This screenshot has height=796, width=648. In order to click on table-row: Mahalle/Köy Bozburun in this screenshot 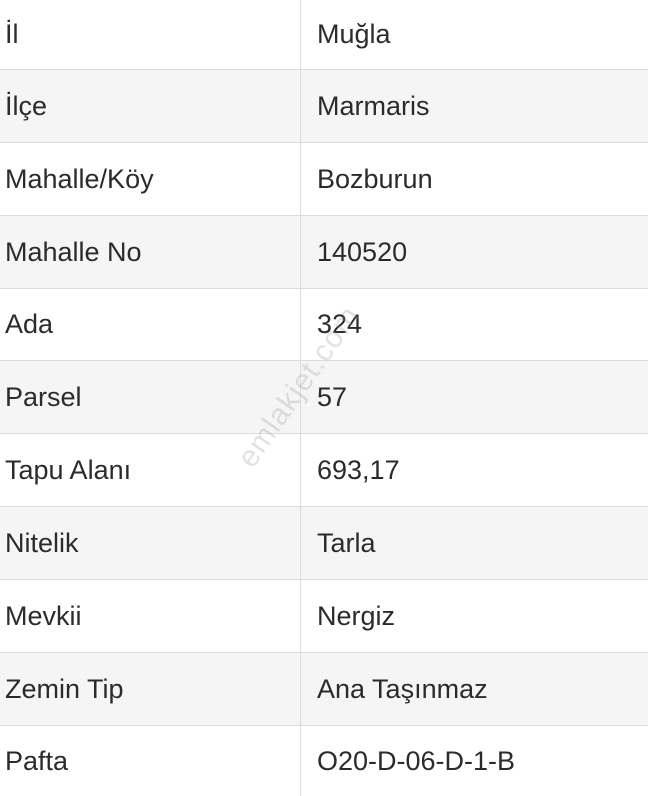, I will do `click(324, 179)`.